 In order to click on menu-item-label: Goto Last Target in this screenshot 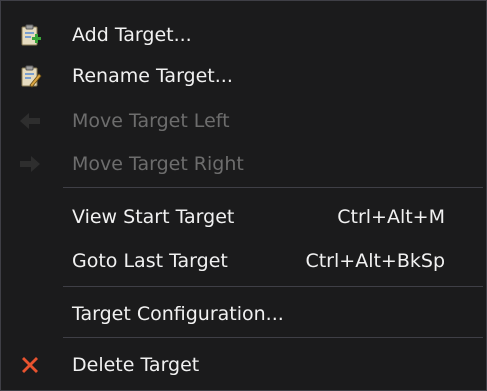, I will do `click(150, 261)`.